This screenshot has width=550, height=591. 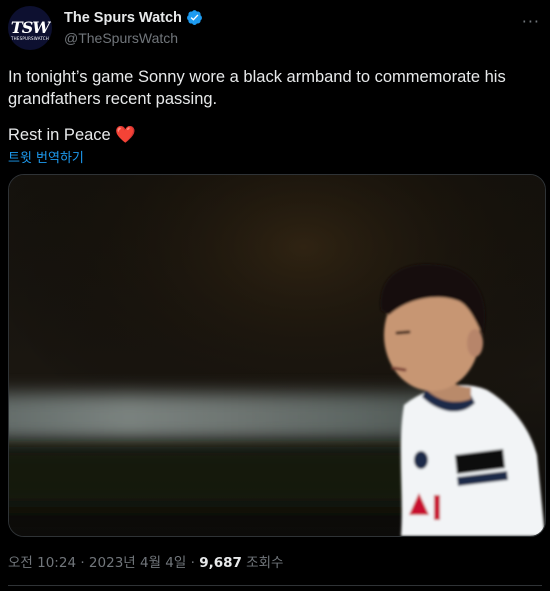 I want to click on tweet-meta: 오전 10:24 · 2023년 4월 4일 · 9,687 조회수, so click(x=145, y=561).